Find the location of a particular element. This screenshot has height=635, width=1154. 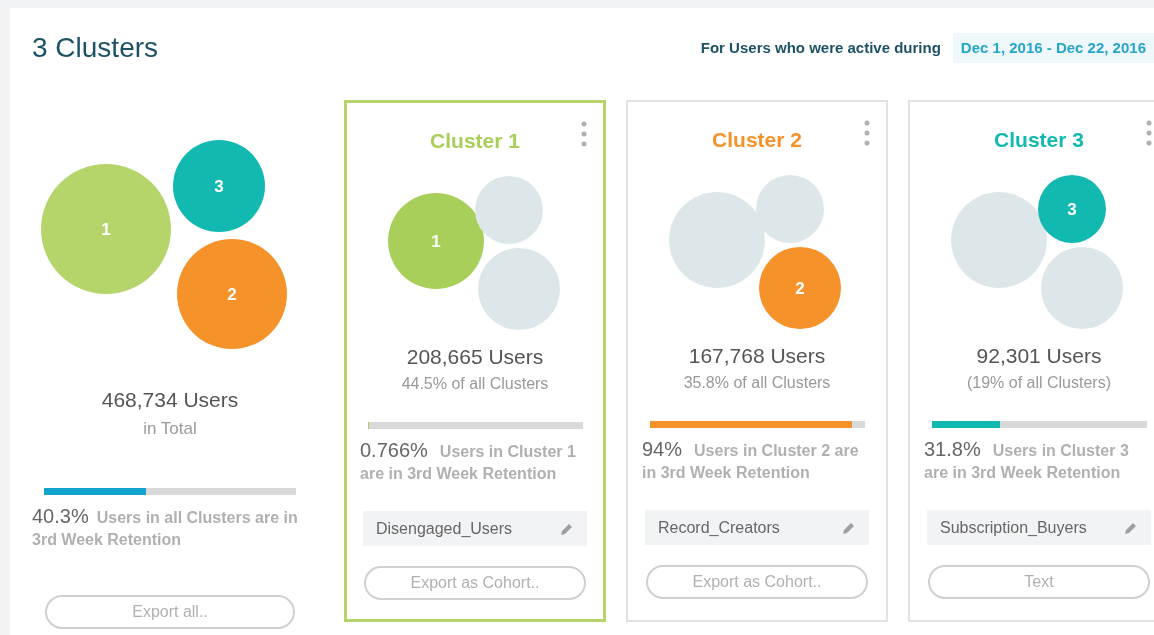

date-label: For Users who were active during is located at coordinates (820, 47).